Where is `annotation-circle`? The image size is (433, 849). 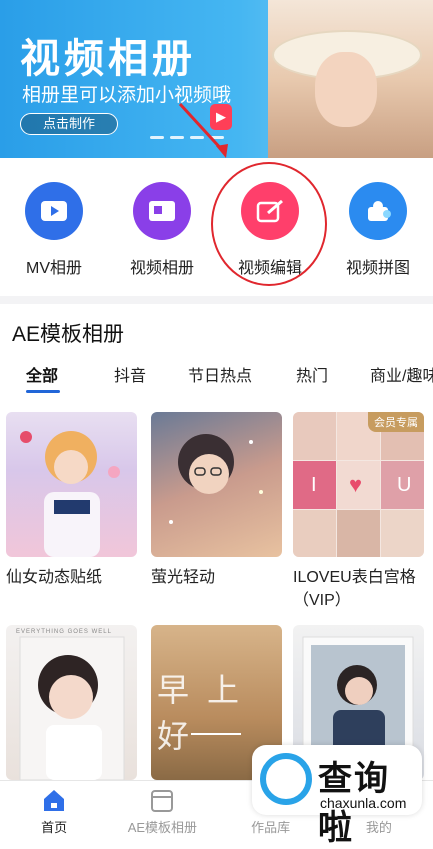 annotation-circle is located at coordinates (269, 224).